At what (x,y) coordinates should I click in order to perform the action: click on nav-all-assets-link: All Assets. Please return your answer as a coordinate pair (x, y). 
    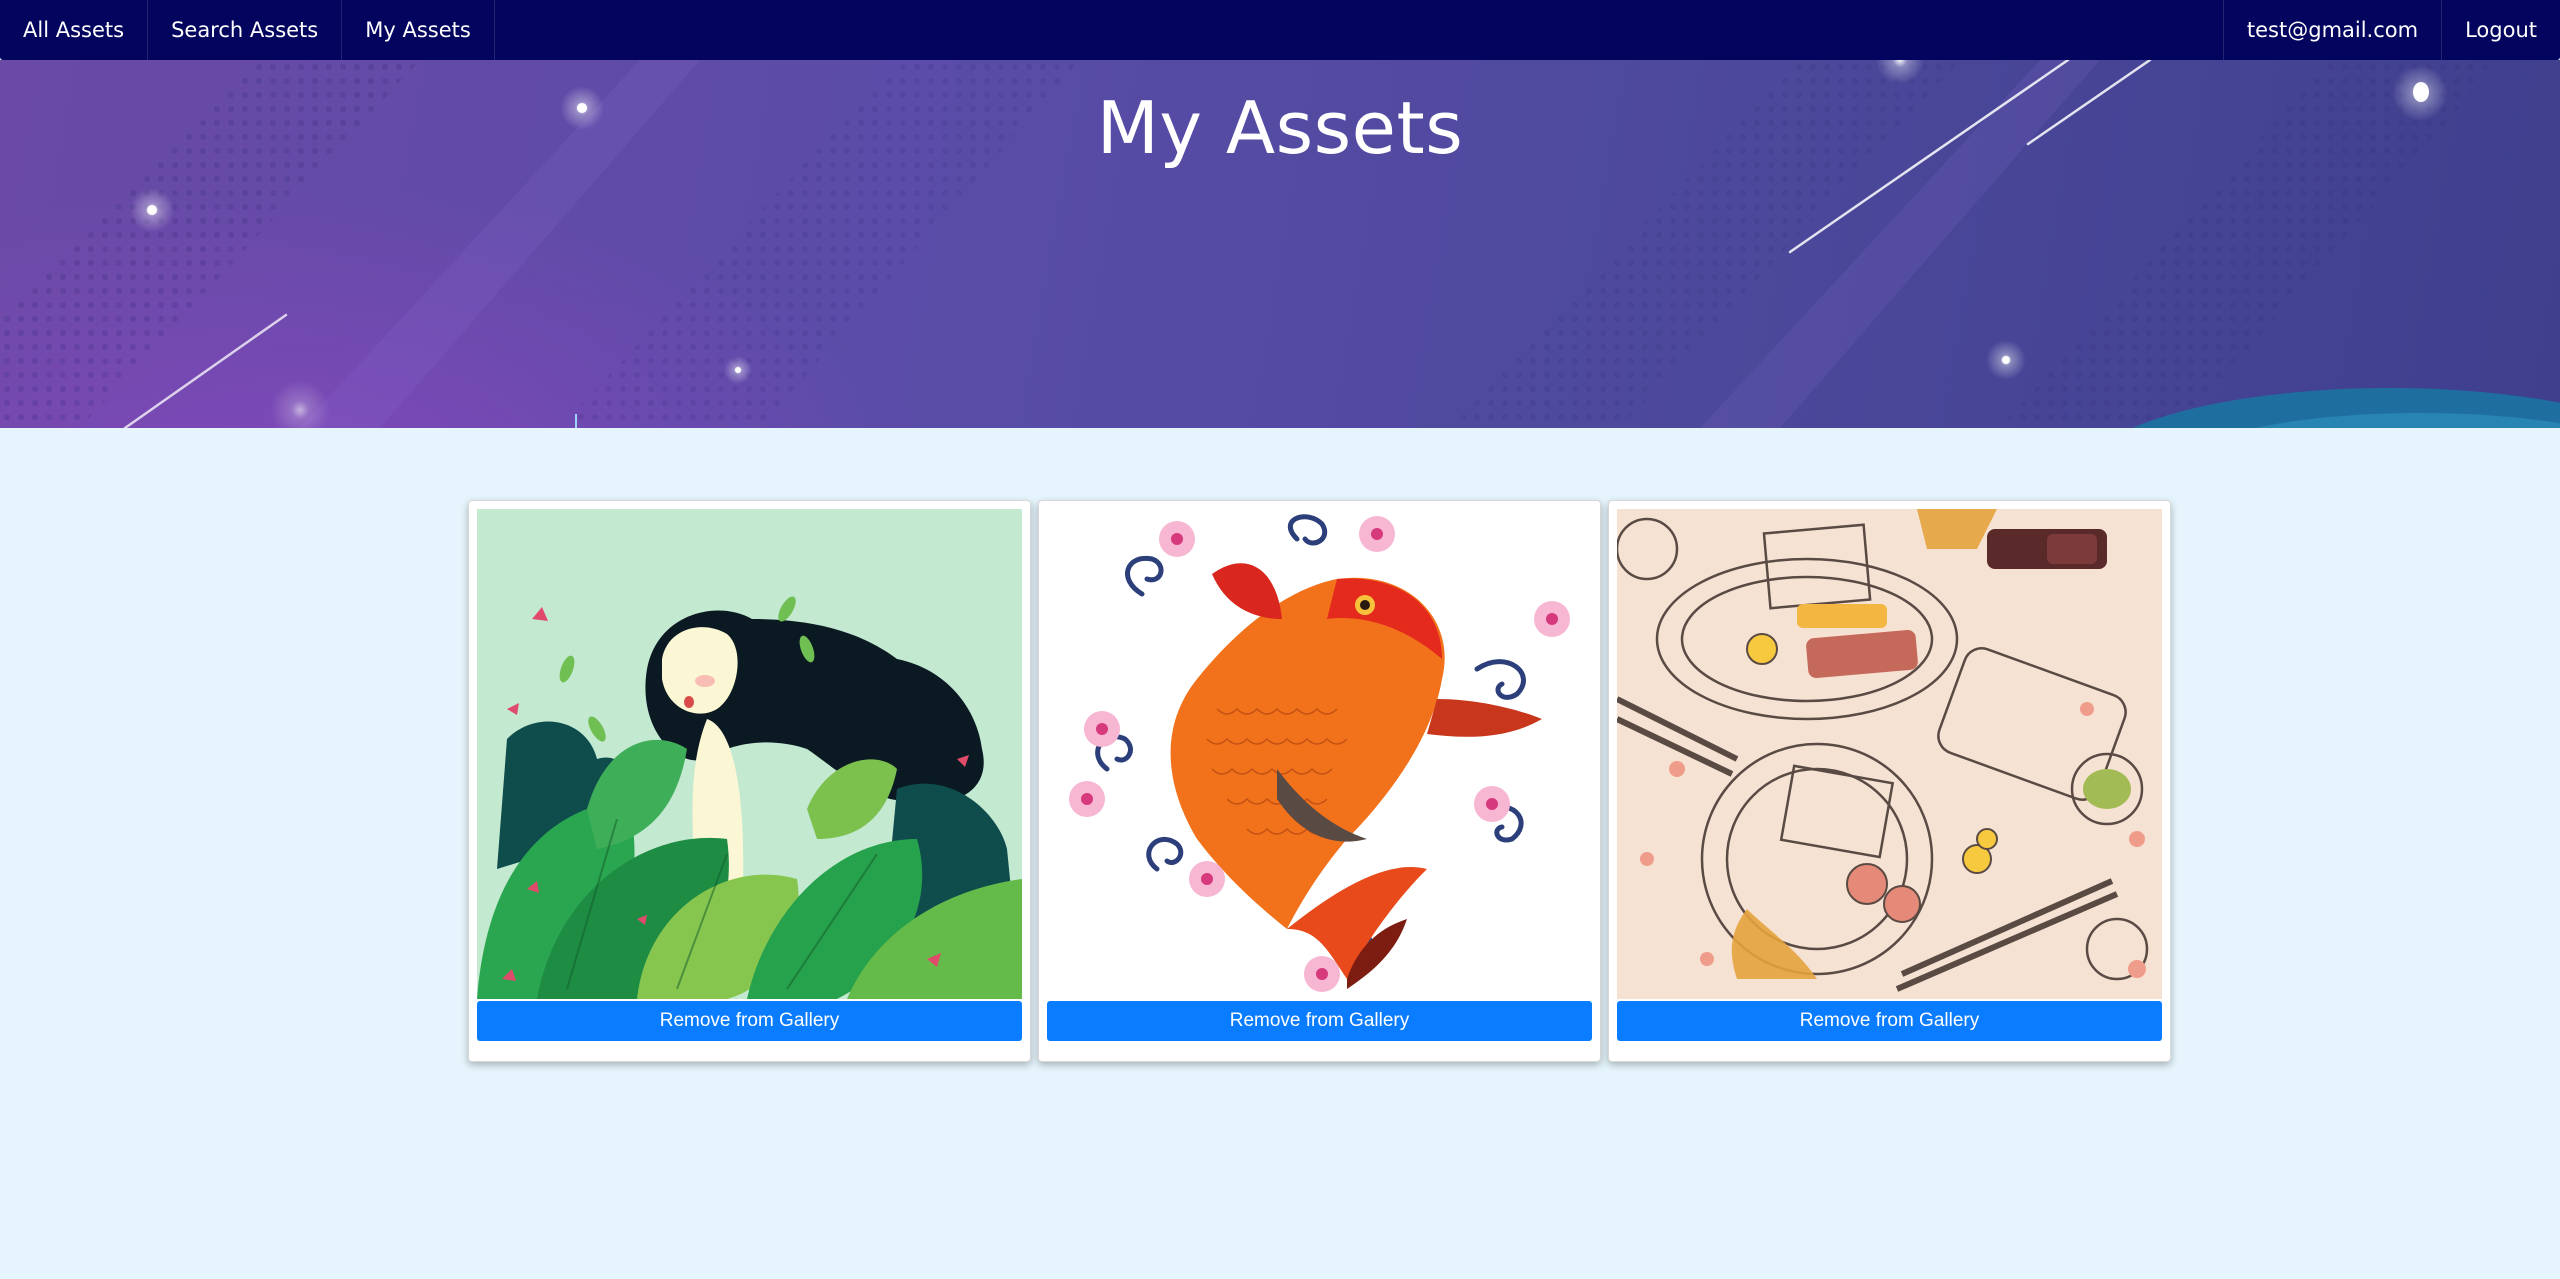
    Looking at the image, I should click on (74, 30).